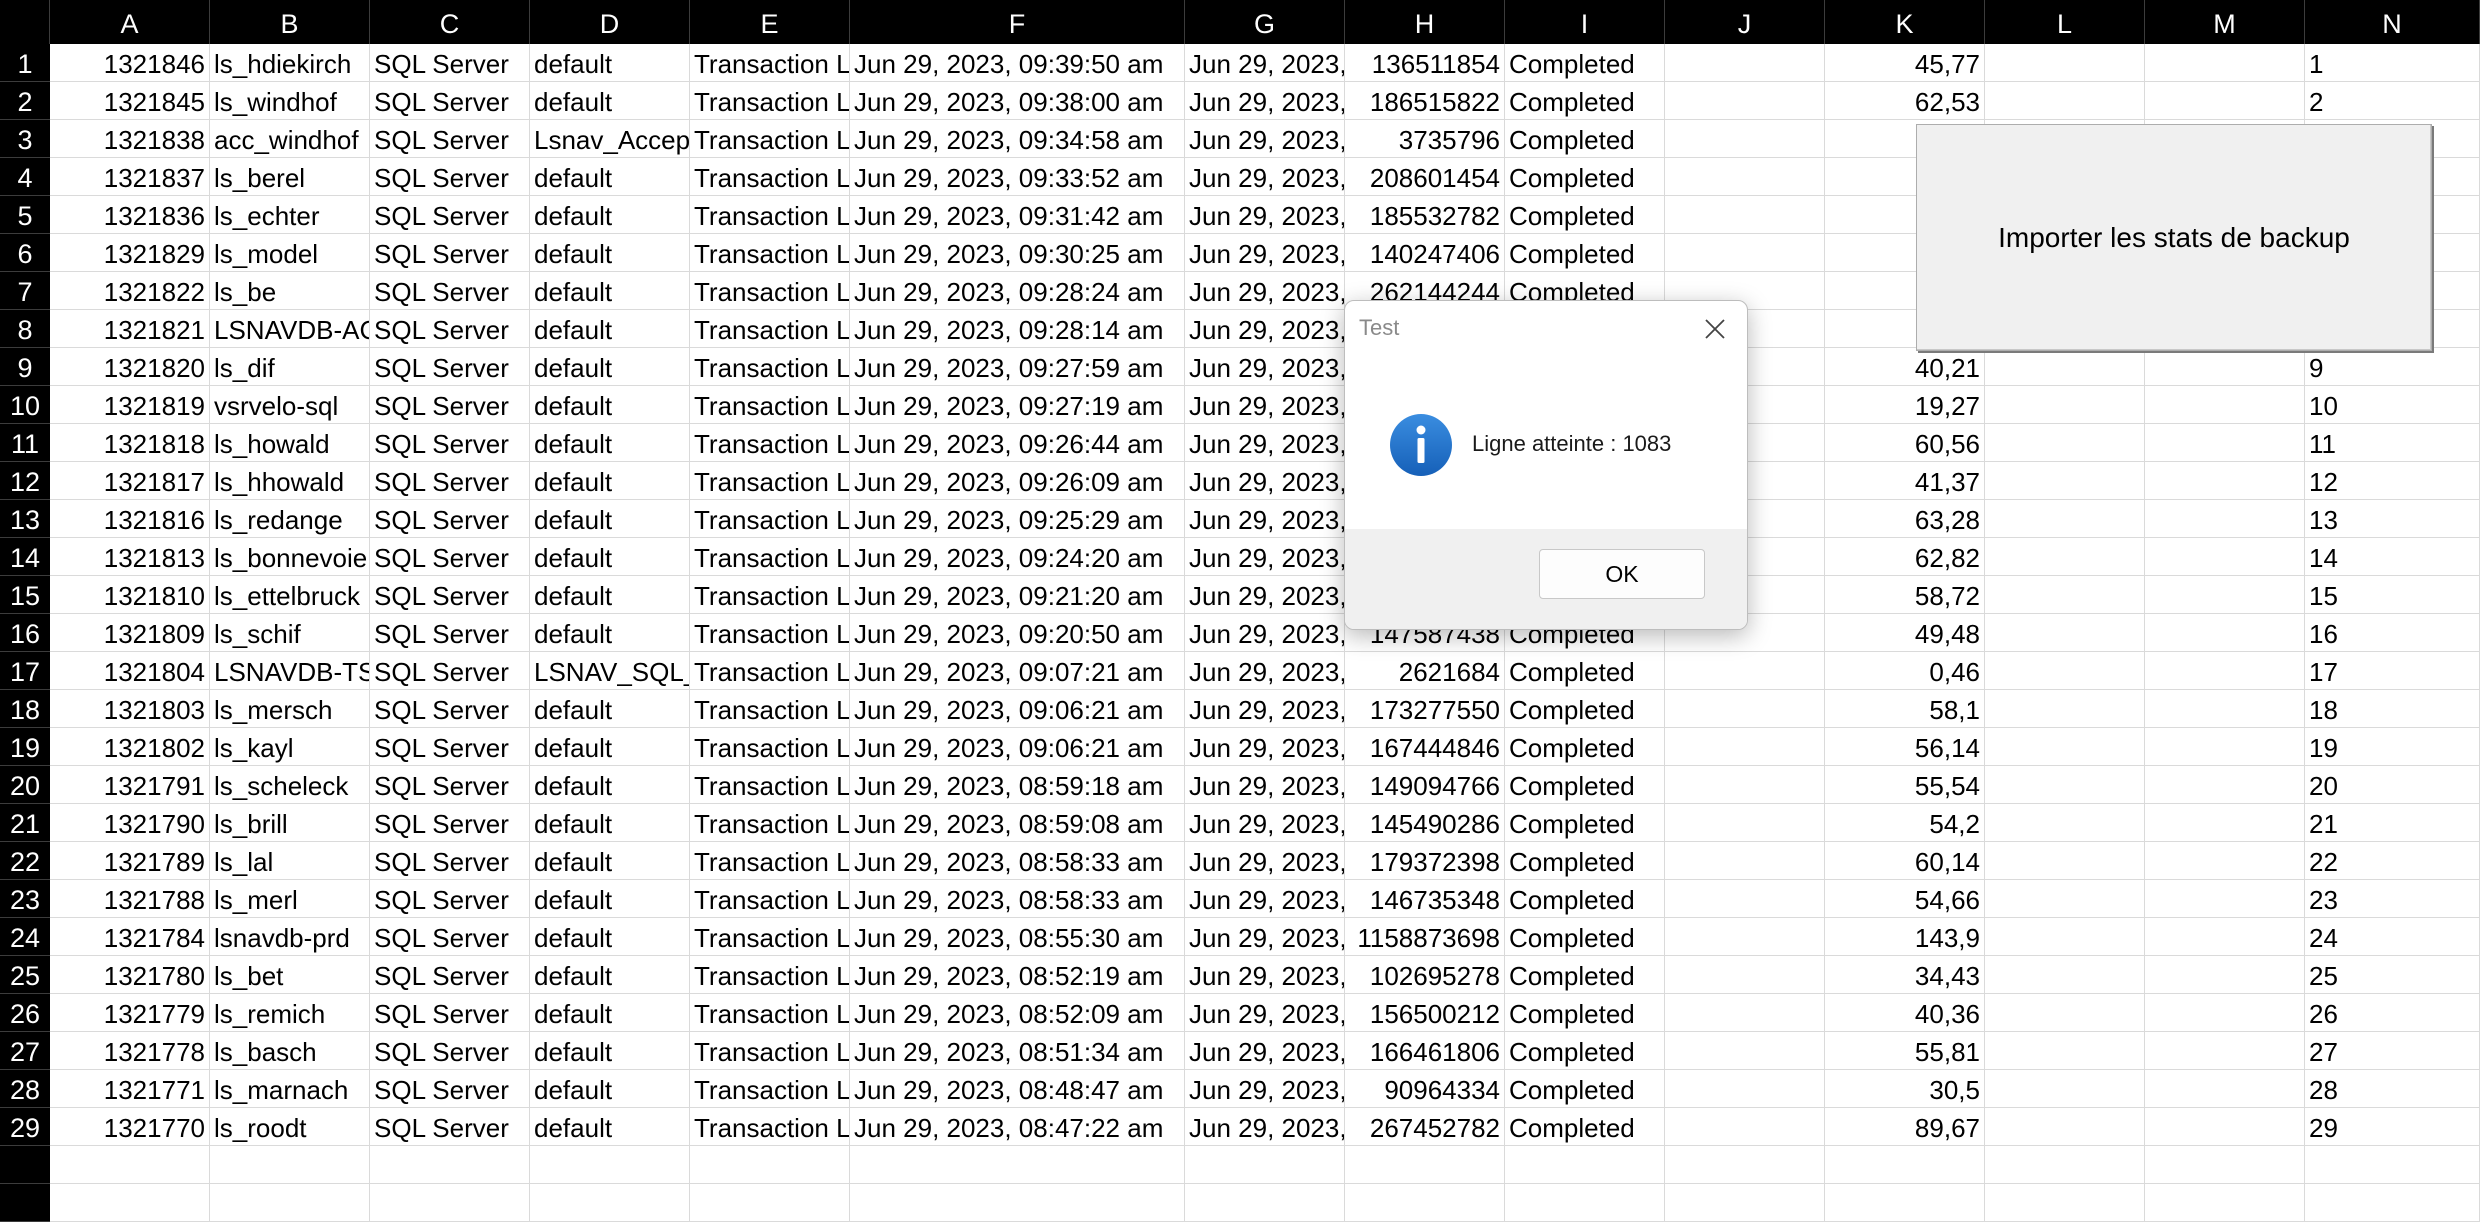  I want to click on cell-b: ls_model, so click(290, 253).